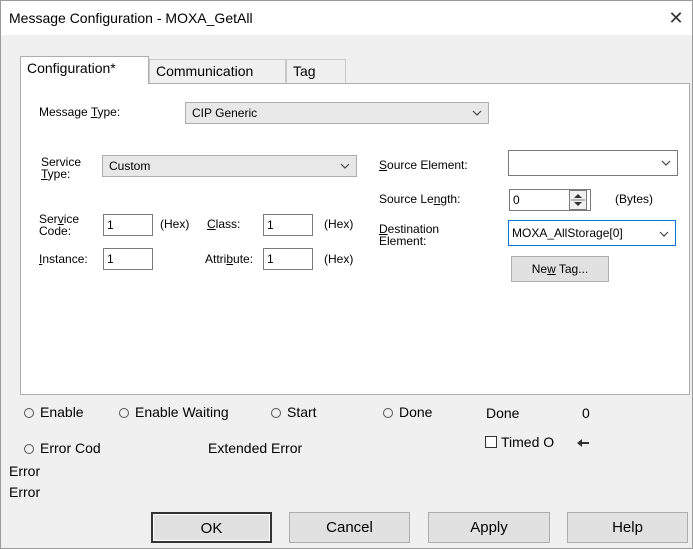  What do you see at coordinates (349, 527) in the screenshot?
I see `cancel-button: Cancel` at bounding box center [349, 527].